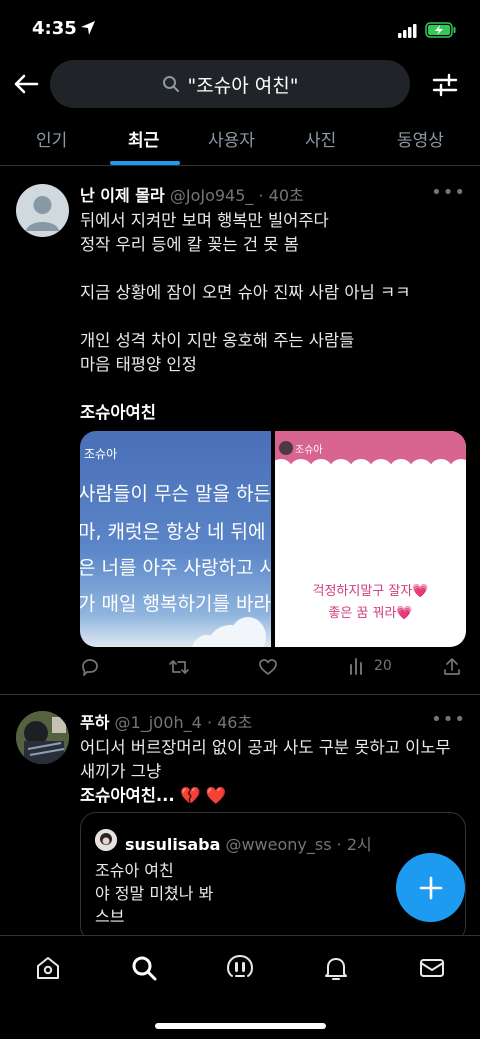 This screenshot has height=1039, width=480. What do you see at coordinates (143, 138) in the screenshot?
I see `tab-latest: 최근` at bounding box center [143, 138].